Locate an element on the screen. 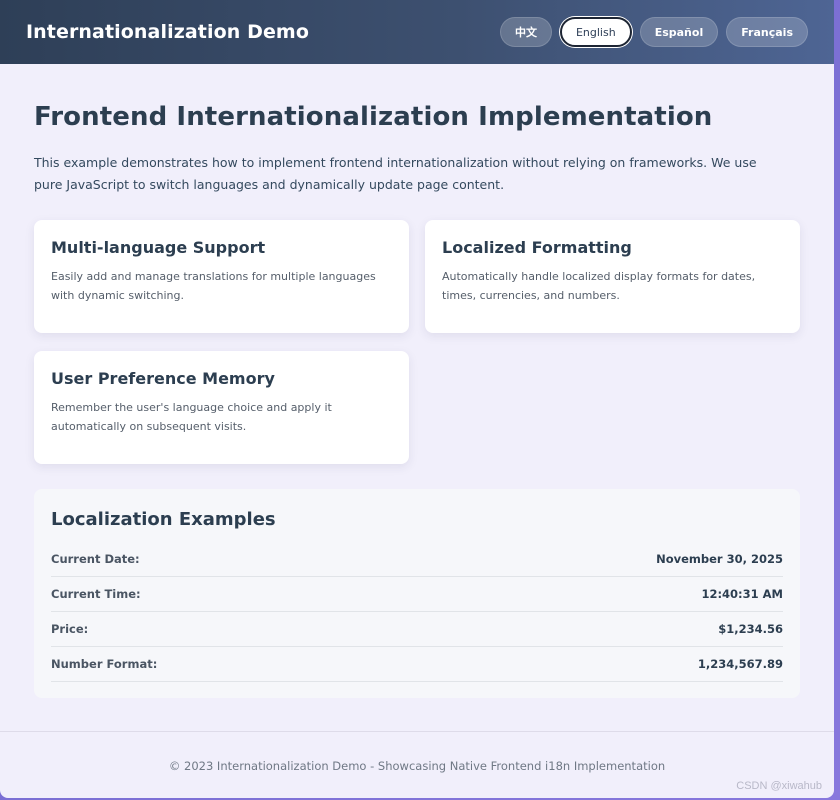  example-row-date: Current Date: November 30, 2025 is located at coordinates (417, 559).